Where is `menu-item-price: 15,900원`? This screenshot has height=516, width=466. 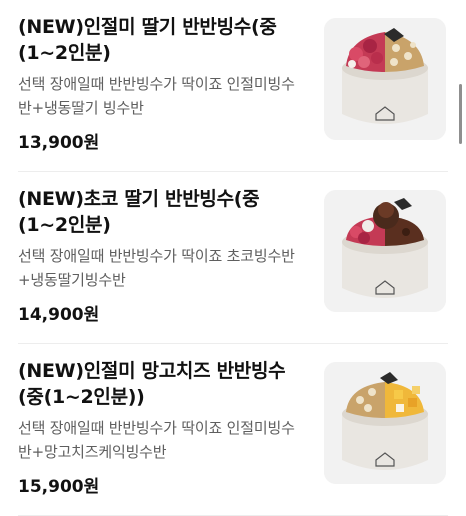 menu-item-price: 15,900원 is located at coordinates (59, 487).